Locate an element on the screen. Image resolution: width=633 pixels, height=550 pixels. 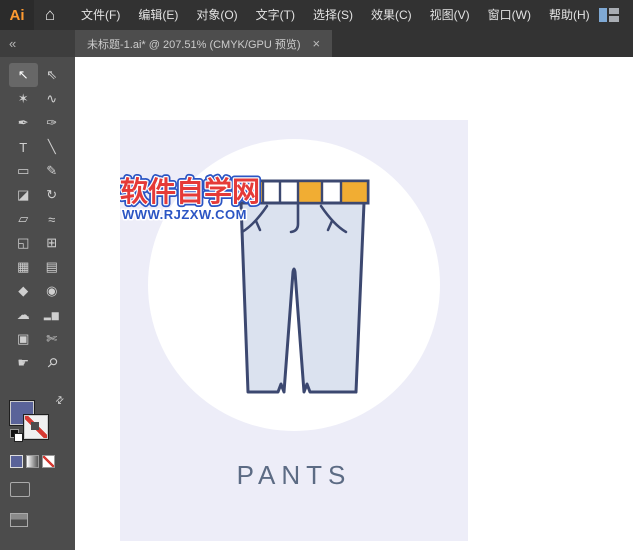
swap-colors-icon: ⇄ is located at coordinates (60, 401).